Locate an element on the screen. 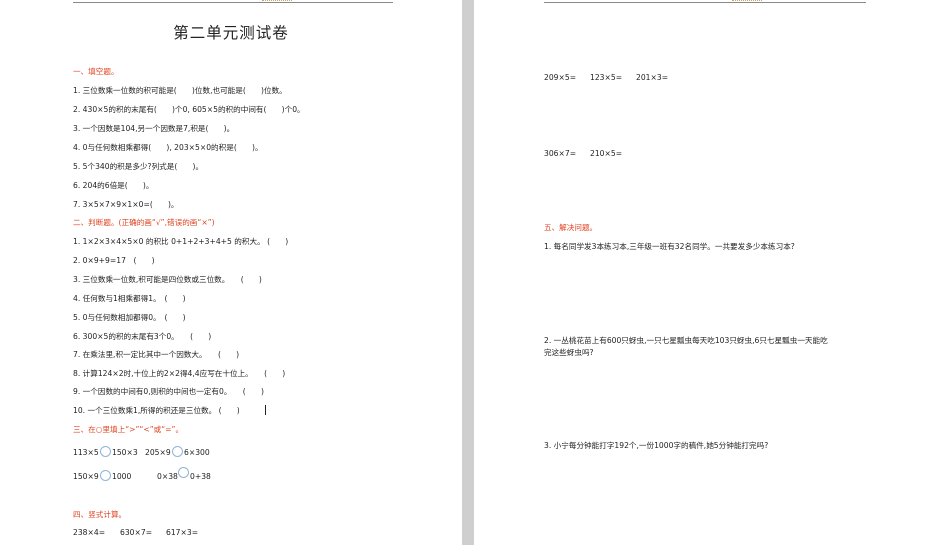 The width and height of the screenshot is (939, 545). question-line: 7. 在乘法里,积一定比其中一个因数大。 ( ) is located at coordinates (156, 354).